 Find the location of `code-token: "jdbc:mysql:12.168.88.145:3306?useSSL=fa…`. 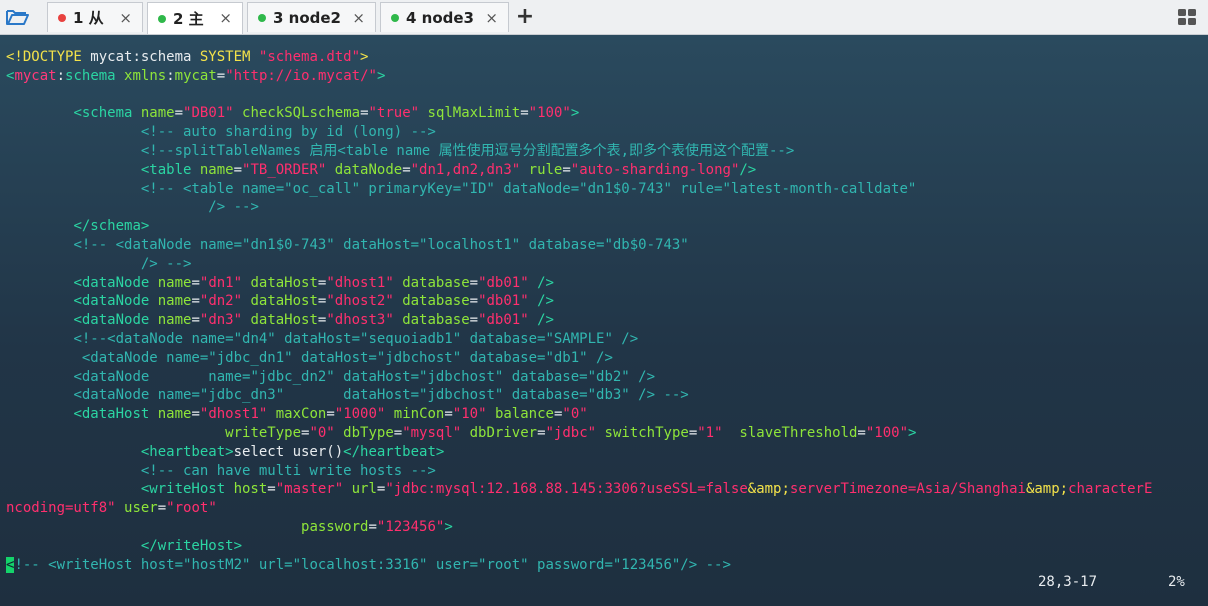

code-token: "jdbc:mysql:12.168.88.145:3306?useSSL=fa… is located at coordinates (566, 489).